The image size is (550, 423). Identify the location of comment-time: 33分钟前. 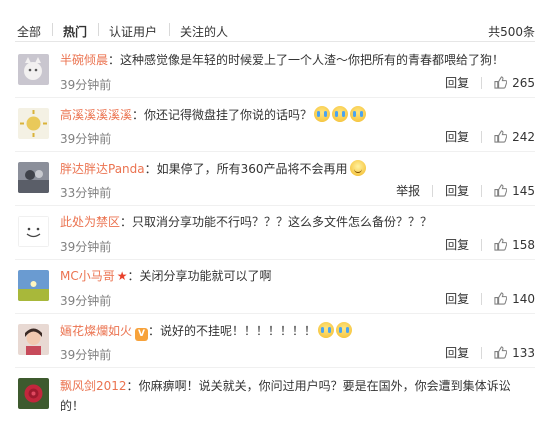
(86, 193).